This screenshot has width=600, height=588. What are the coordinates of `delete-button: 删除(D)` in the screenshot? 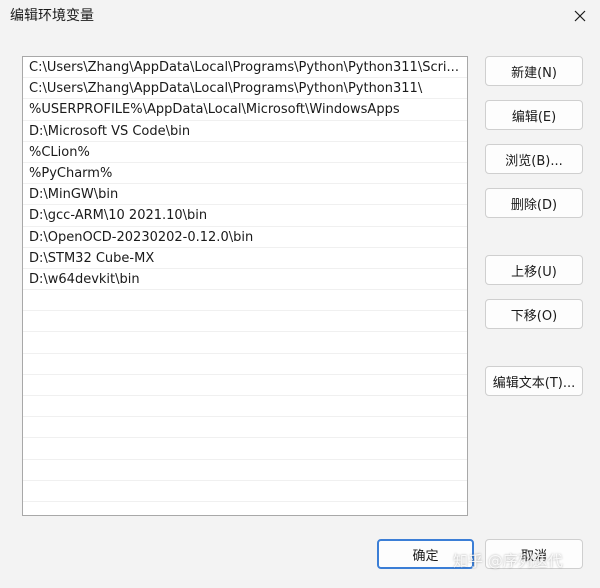 It's located at (534, 203).